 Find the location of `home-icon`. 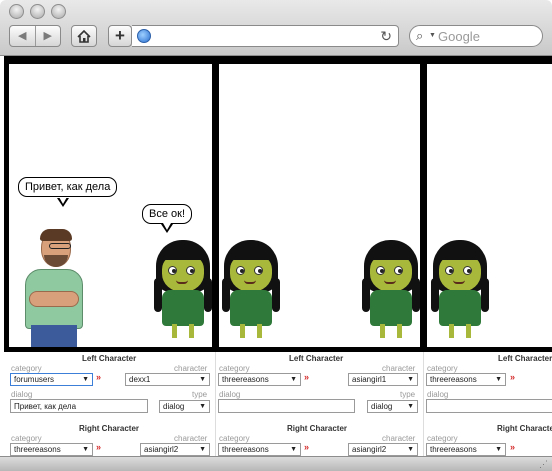

home-icon is located at coordinates (84, 36).